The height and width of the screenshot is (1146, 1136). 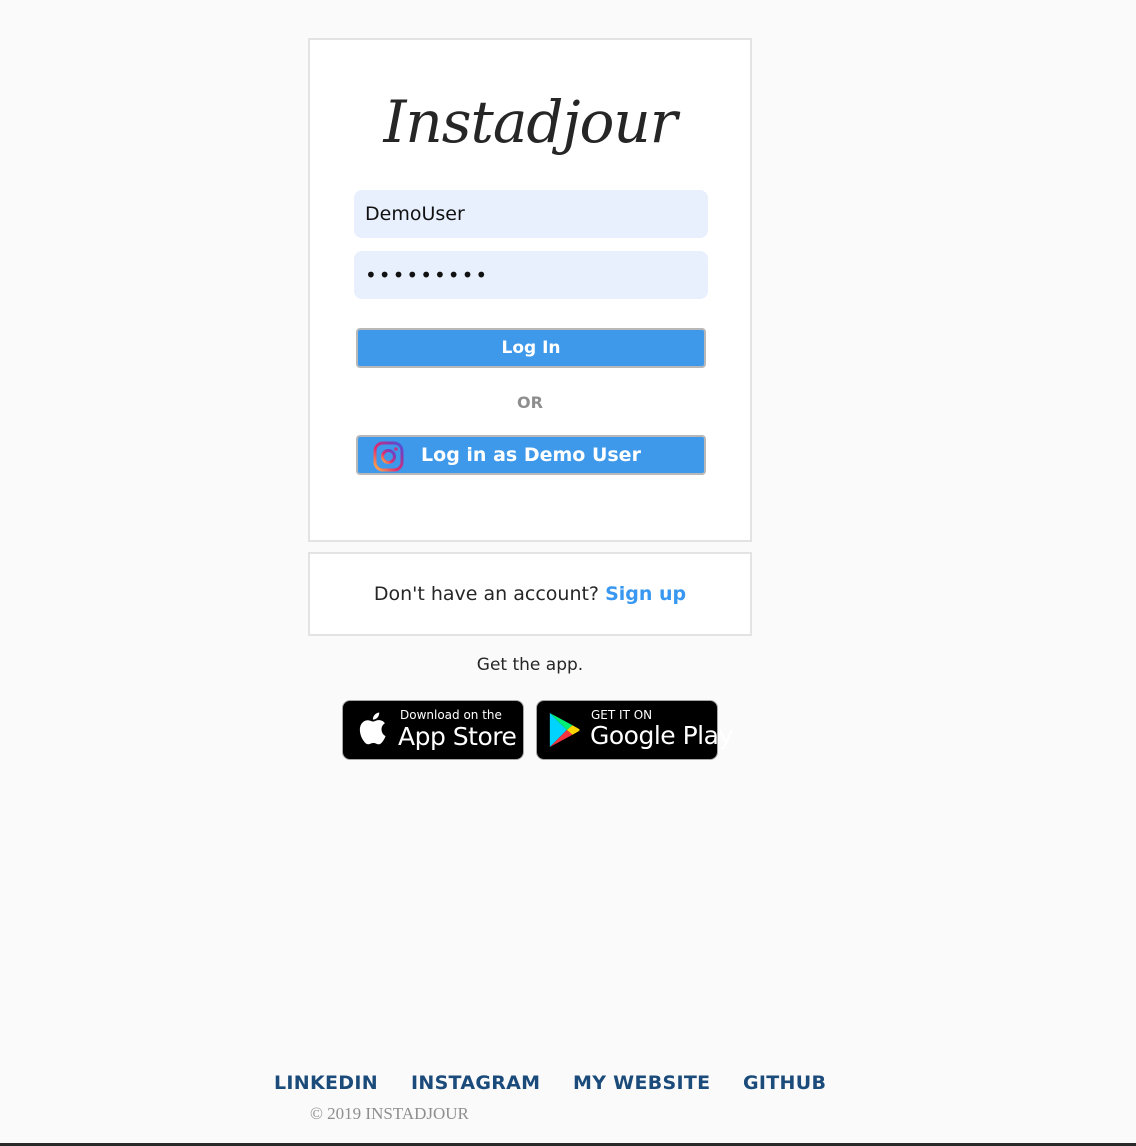 What do you see at coordinates (389, 1113) in the screenshot?
I see `copyright: © 2019 INSTADJOUR` at bounding box center [389, 1113].